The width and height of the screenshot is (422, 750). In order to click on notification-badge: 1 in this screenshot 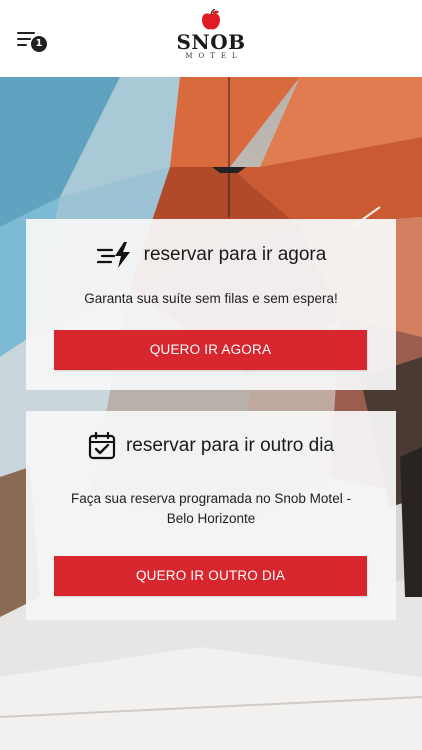, I will do `click(39, 44)`.